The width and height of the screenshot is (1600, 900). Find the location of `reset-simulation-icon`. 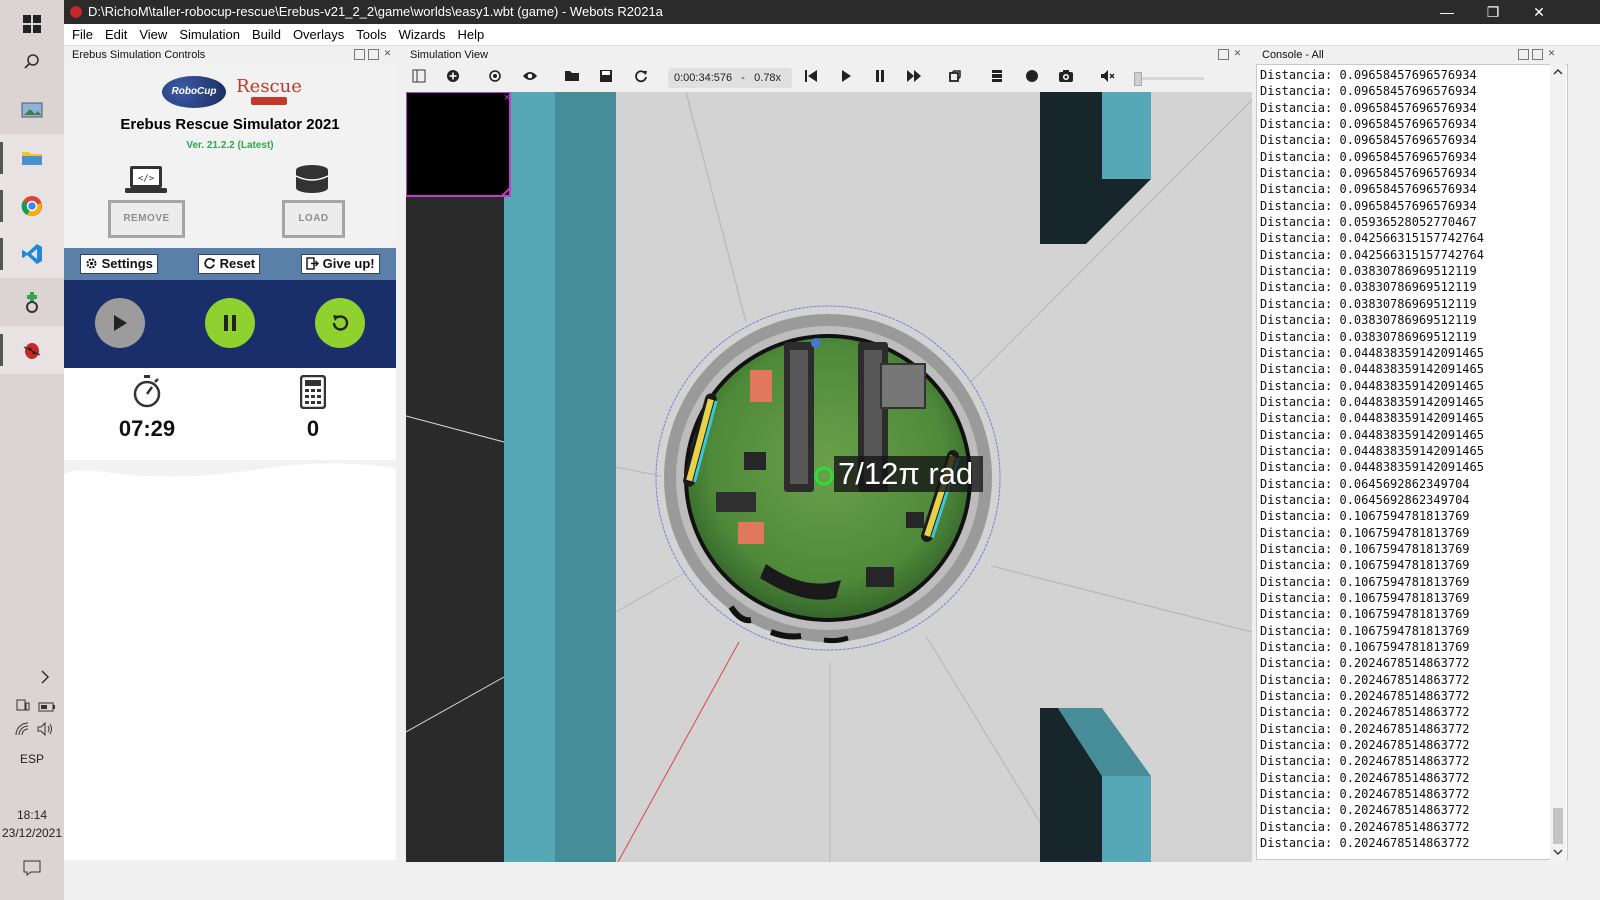

reset-simulation-icon is located at coordinates (811, 78).